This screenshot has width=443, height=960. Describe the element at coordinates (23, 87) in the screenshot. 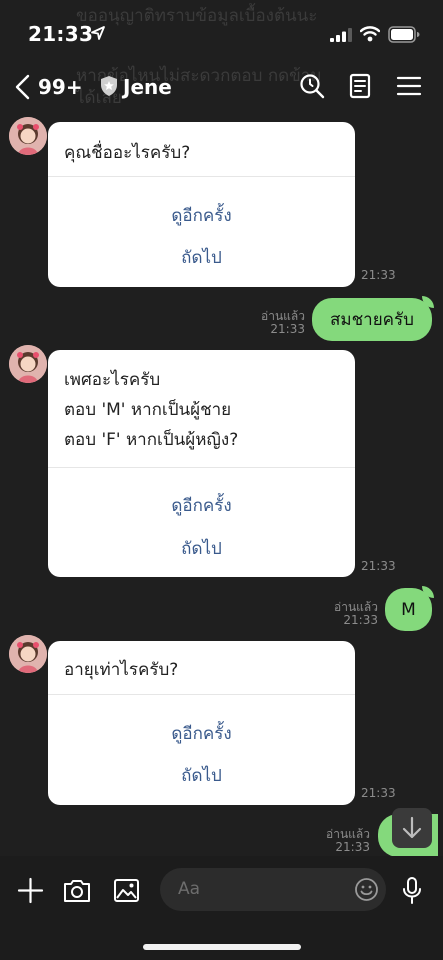

I see `back-chevron-icon` at that location.